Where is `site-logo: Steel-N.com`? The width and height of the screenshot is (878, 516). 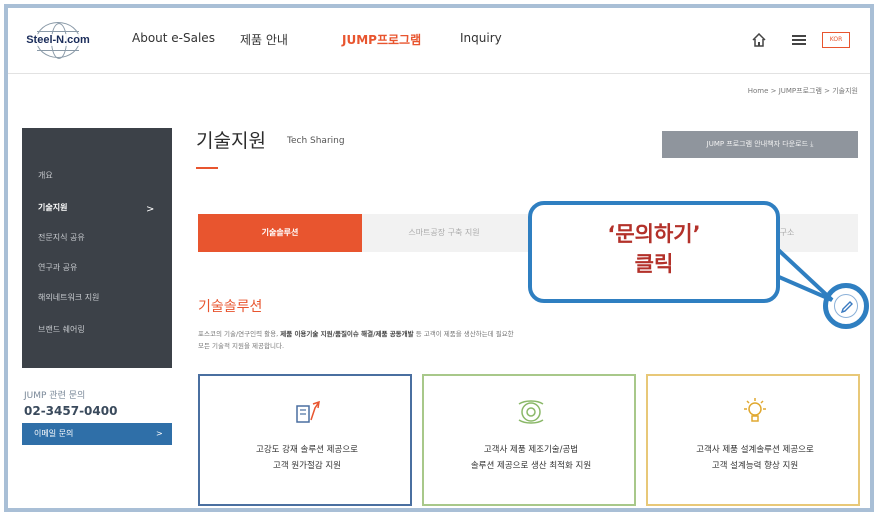
site-logo: Steel-N.com is located at coordinates (58, 40).